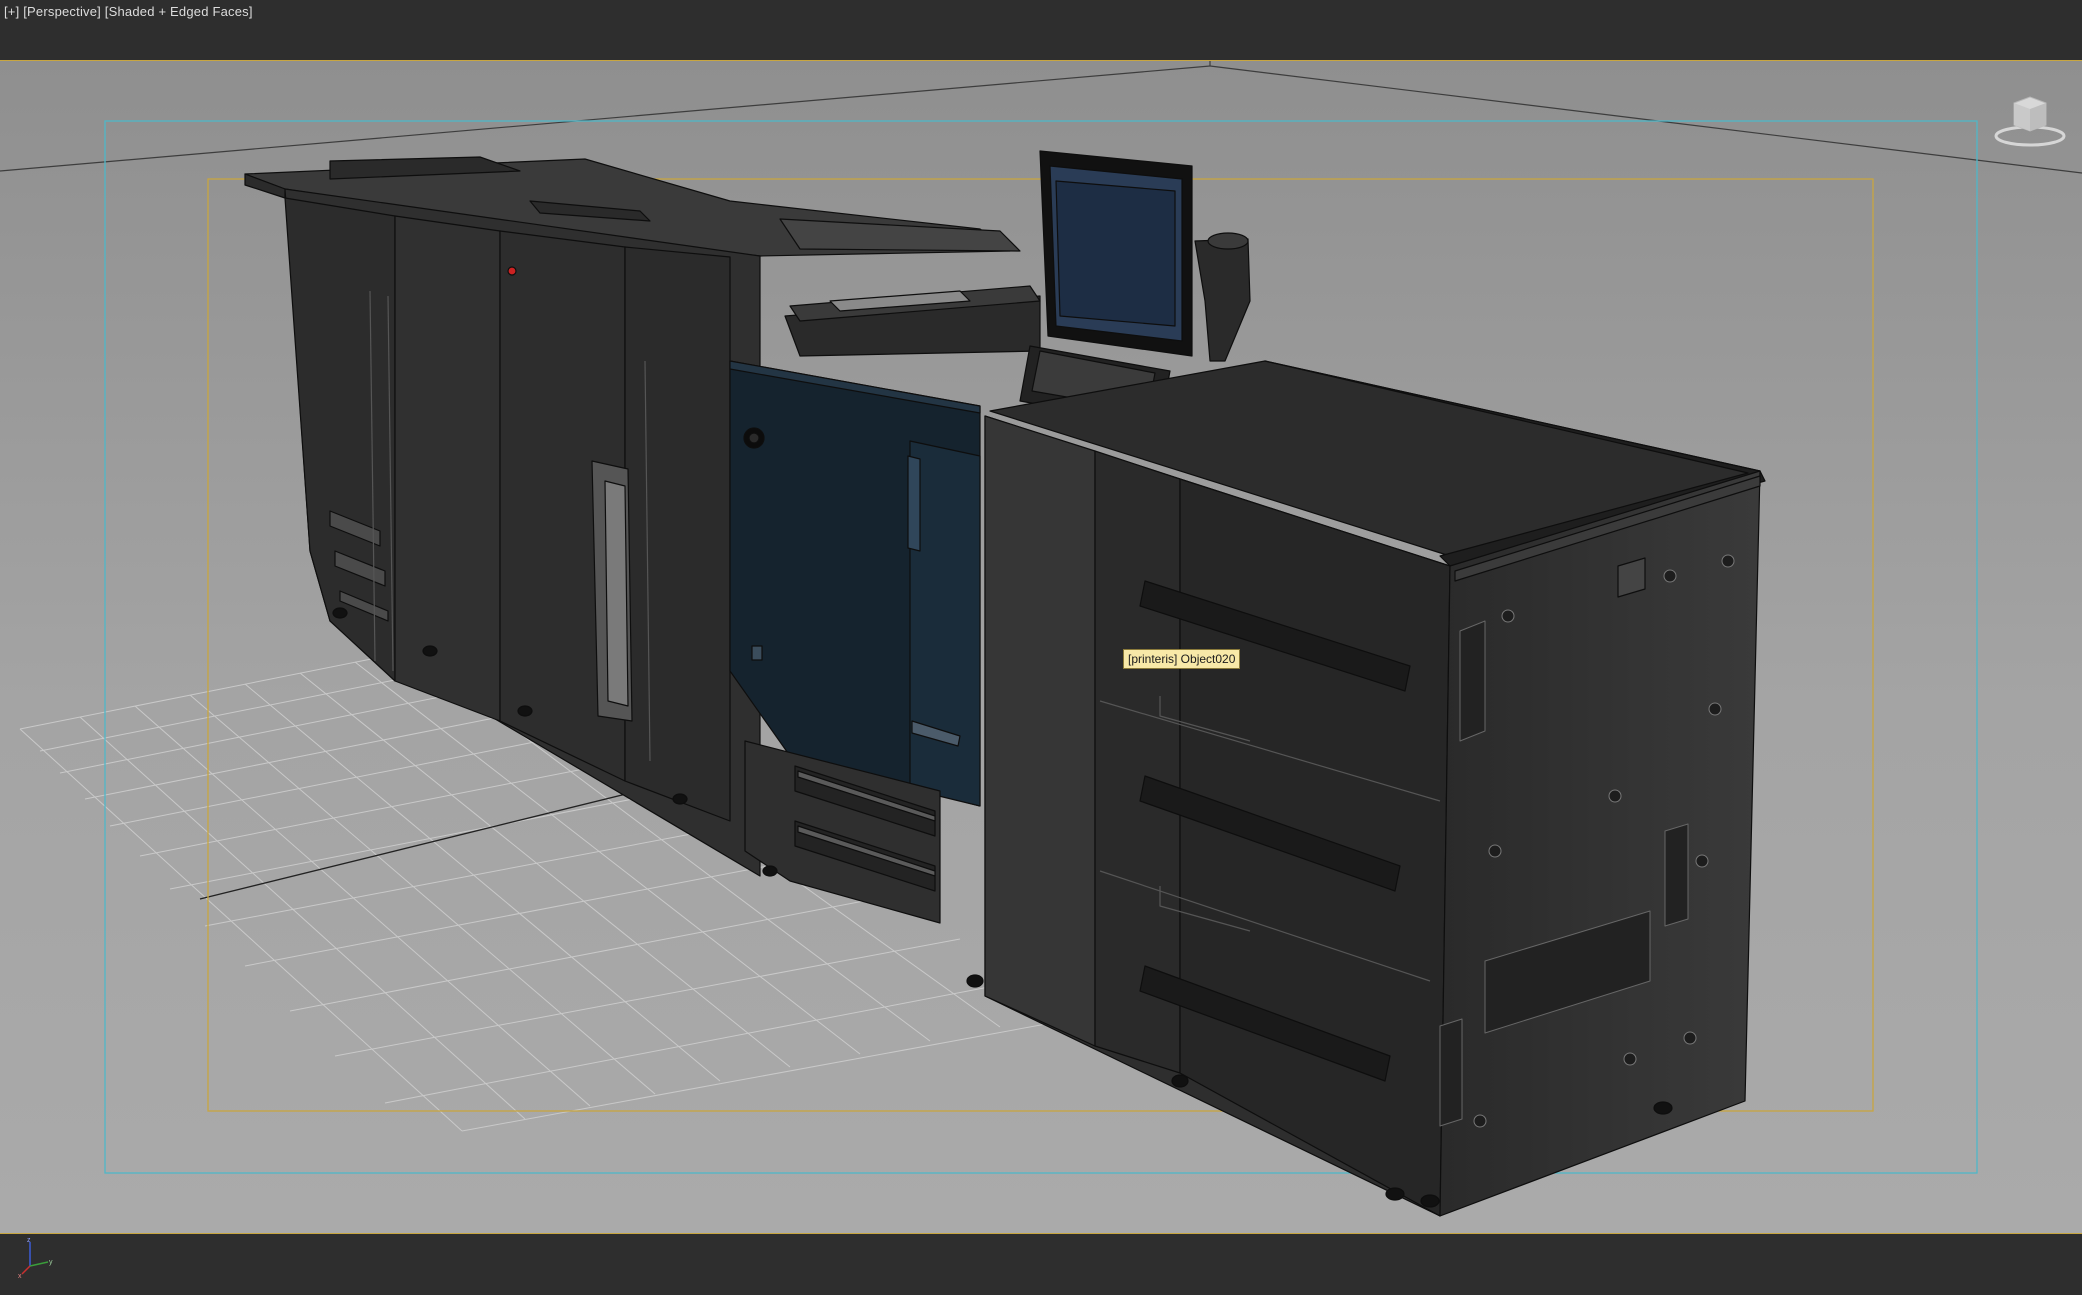 The width and height of the screenshot is (2082, 1295). I want to click on axis-y-label: y, so click(51, 1262).